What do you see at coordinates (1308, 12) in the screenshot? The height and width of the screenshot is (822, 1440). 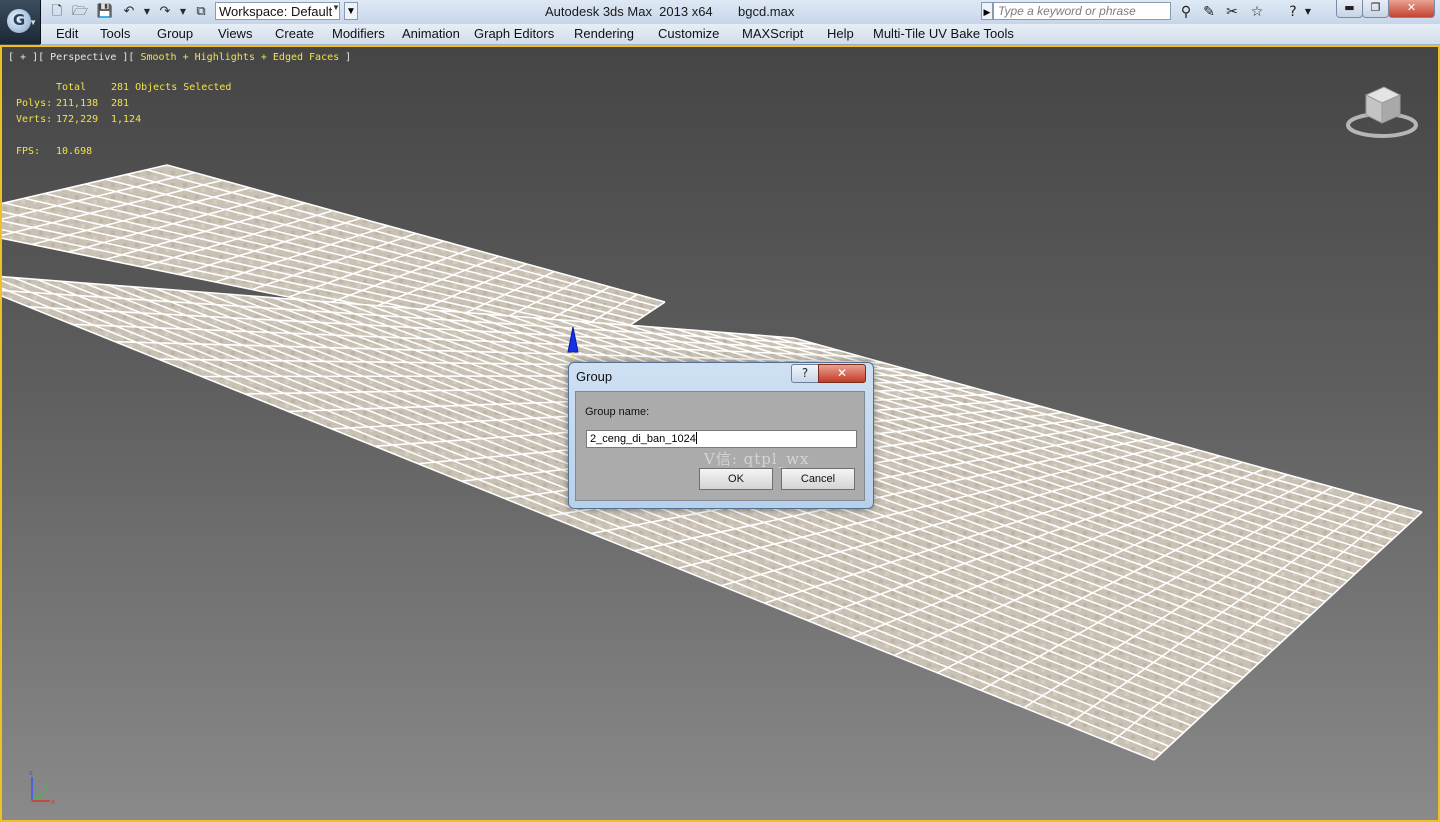 I see `help-dropdown-icon: ▼` at bounding box center [1308, 12].